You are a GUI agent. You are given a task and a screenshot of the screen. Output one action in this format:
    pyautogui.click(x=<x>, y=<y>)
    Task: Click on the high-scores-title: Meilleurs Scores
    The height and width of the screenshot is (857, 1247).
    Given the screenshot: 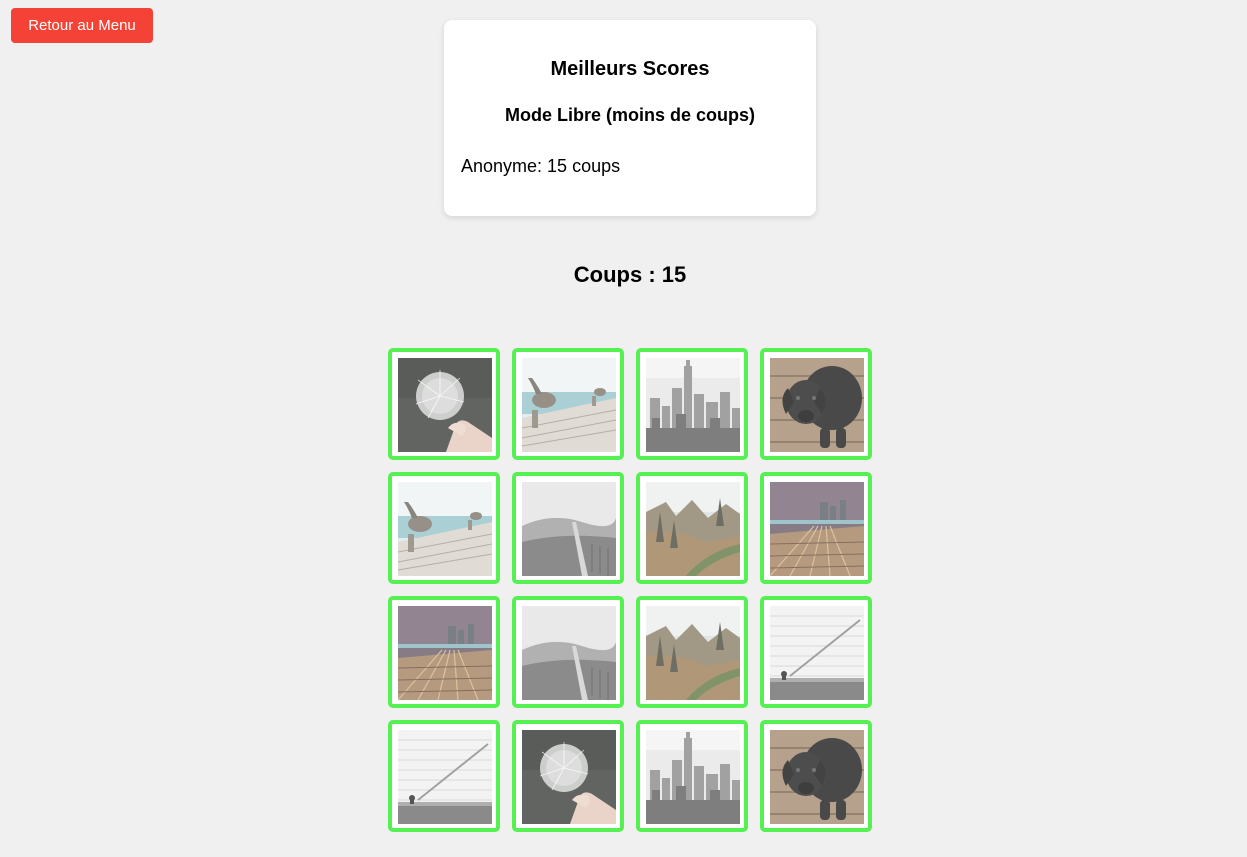 What is the action you would take?
    pyautogui.click(x=630, y=69)
    